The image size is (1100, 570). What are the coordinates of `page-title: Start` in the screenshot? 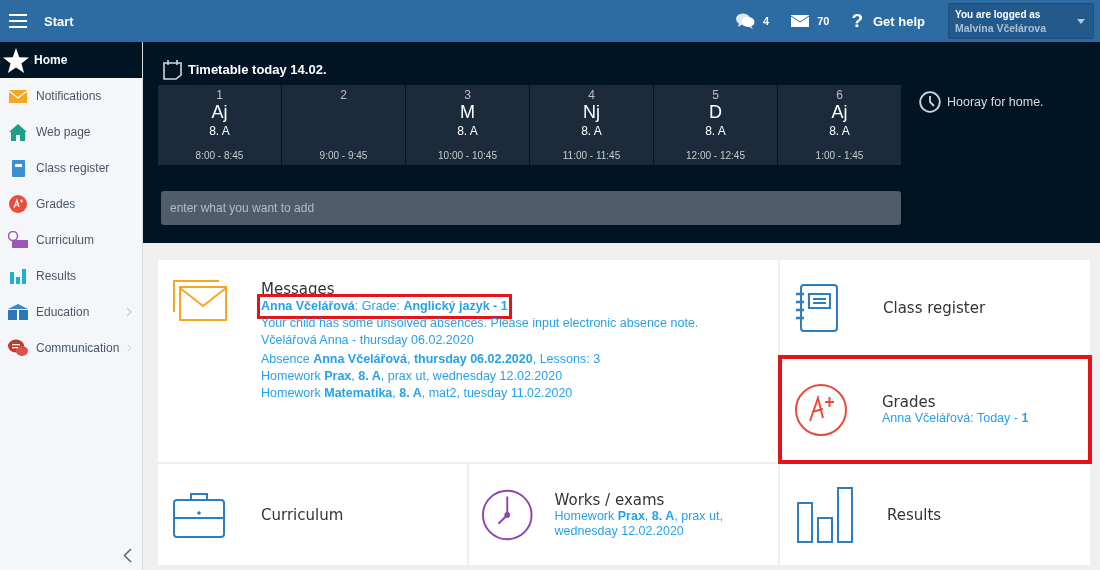 It's located at (59, 21).